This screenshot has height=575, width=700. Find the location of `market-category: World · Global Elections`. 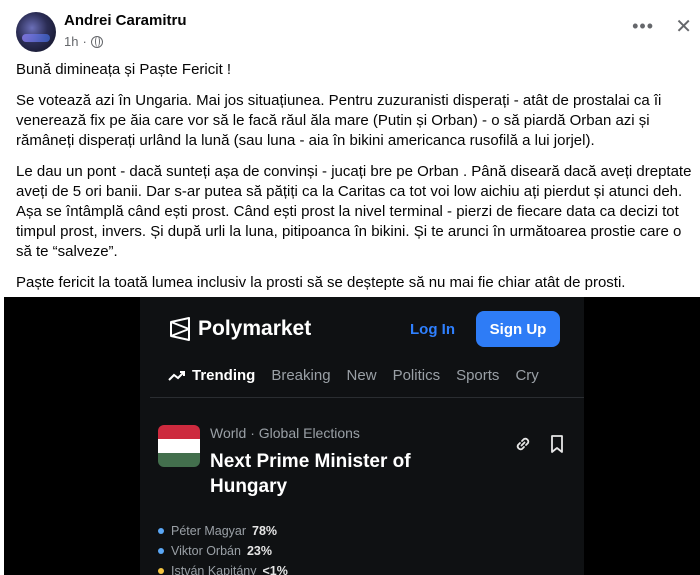

market-category: World · Global Elections is located at coordinates (285, 433).